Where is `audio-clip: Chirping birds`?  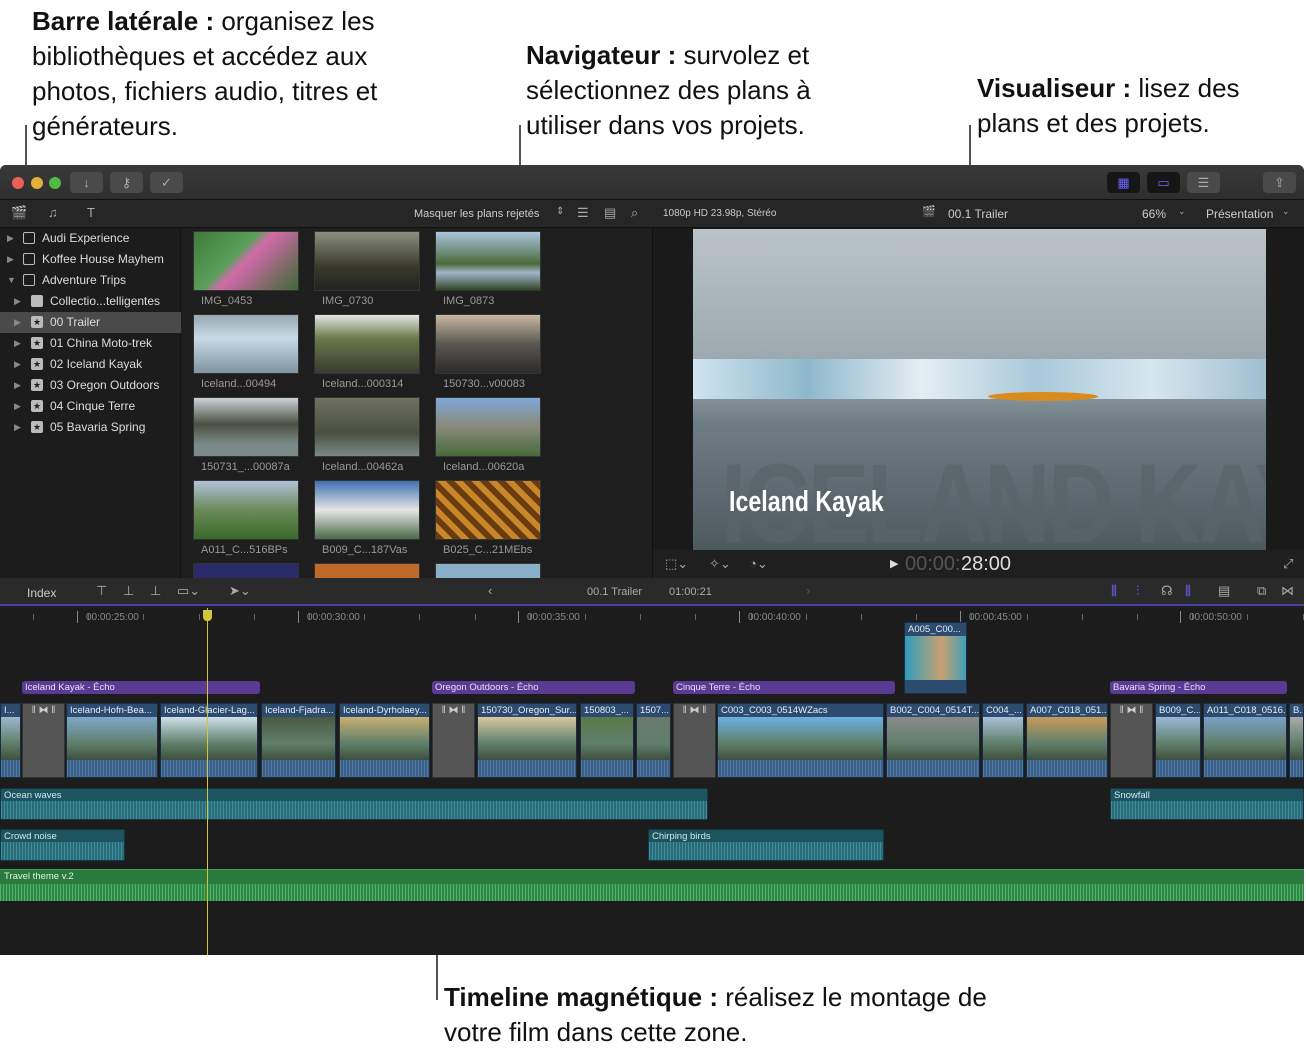 audio-clip: Chirping birds is located at coordinates (766, 845).